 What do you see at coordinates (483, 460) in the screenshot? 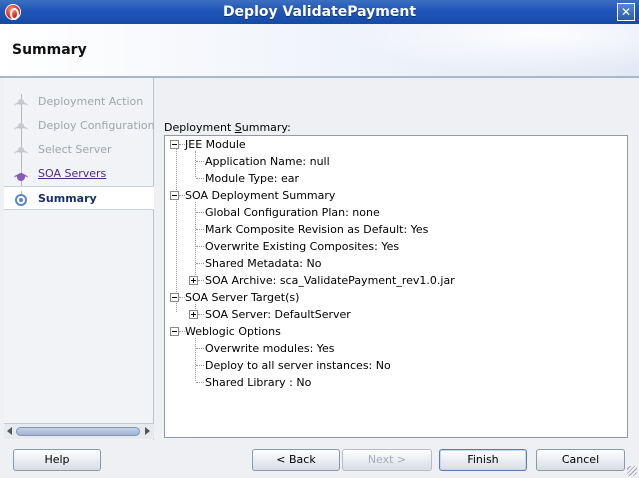
I see `finish-button: Finish` at bounding box center [483, 460].